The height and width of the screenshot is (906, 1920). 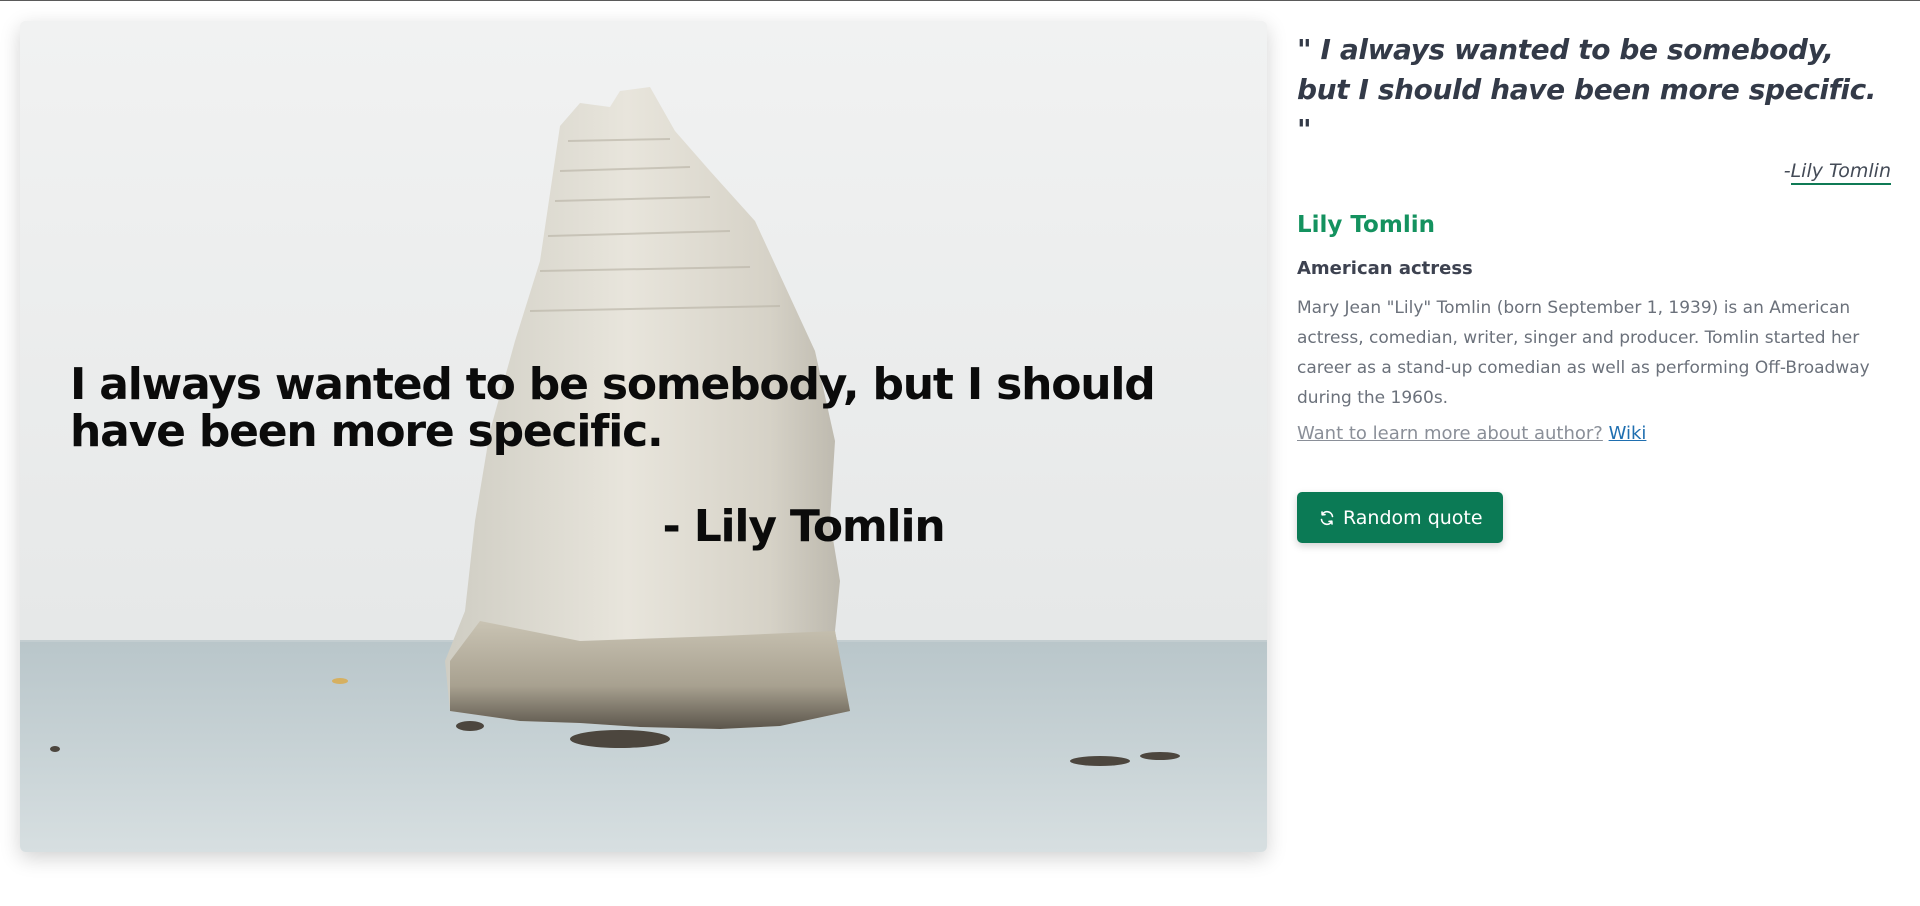 What do you see at coordinates (1787, 171) in the screenshot?
I see `attribution-dash: -` at bounding box center [1787, 171].